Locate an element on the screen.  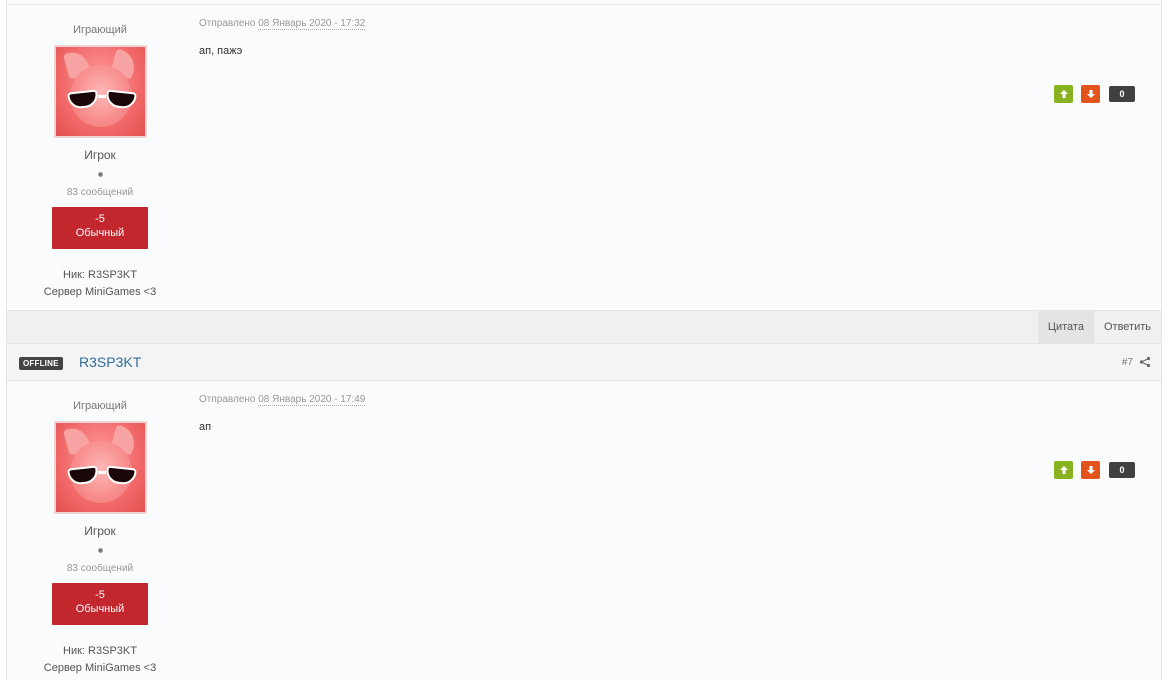
post-header: OFFLINE R3SP3KT #7 is located at coordinates (584, 362).